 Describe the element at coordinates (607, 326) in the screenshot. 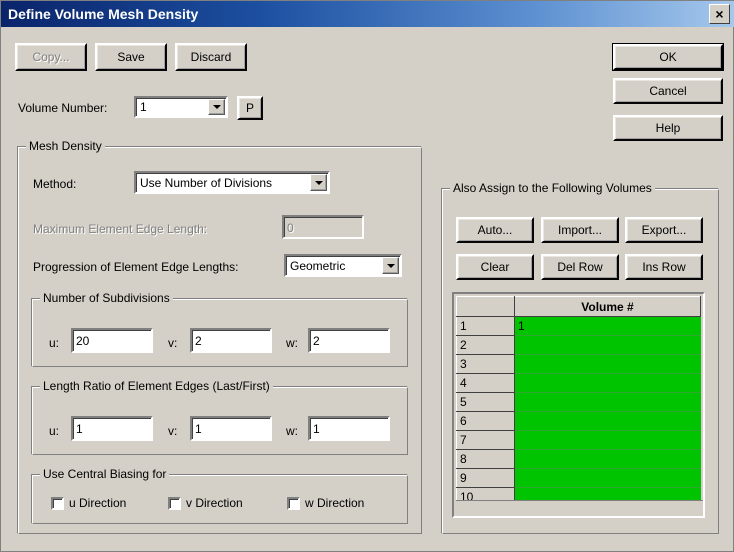

I see `table-cell-volume: 1` at that location.